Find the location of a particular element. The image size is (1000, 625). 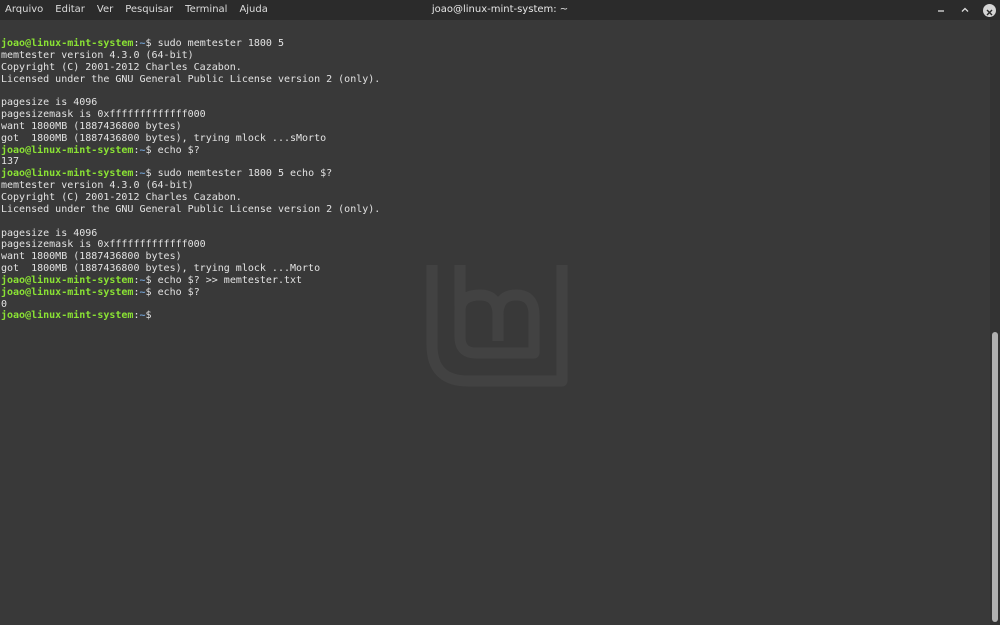

close-button is located at coordinates (989, 10).